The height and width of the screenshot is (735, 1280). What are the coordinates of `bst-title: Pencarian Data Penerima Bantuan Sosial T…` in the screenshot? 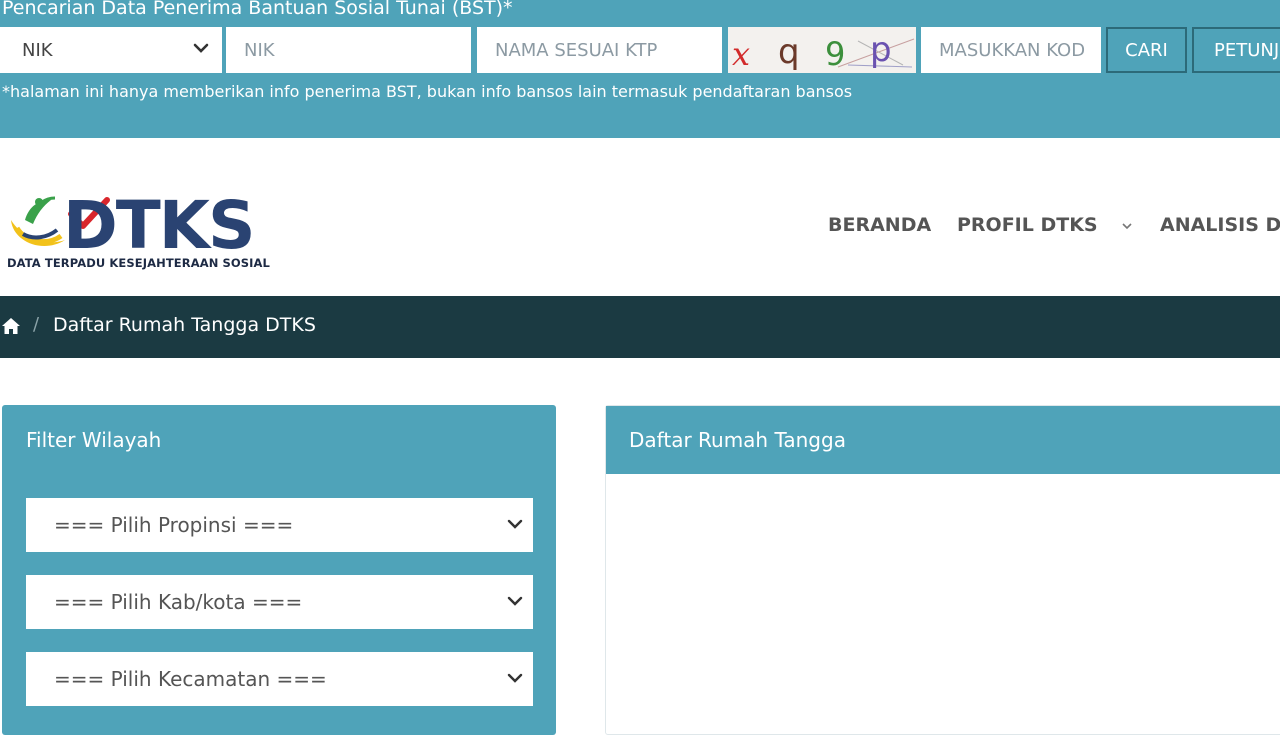 It's located at (257, 9).